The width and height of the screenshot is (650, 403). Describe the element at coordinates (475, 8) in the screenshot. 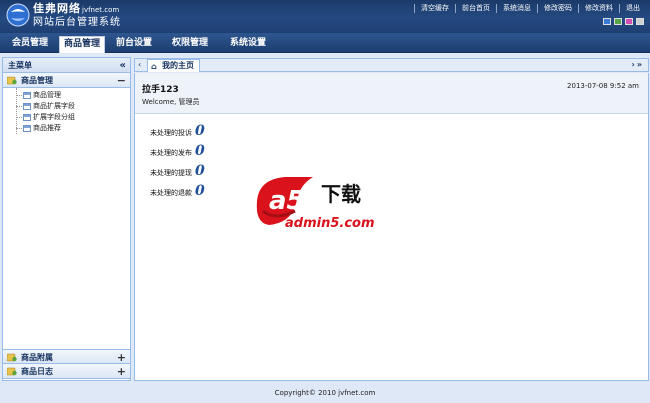

I see `frontend-home-link: 前台首页` at that location.